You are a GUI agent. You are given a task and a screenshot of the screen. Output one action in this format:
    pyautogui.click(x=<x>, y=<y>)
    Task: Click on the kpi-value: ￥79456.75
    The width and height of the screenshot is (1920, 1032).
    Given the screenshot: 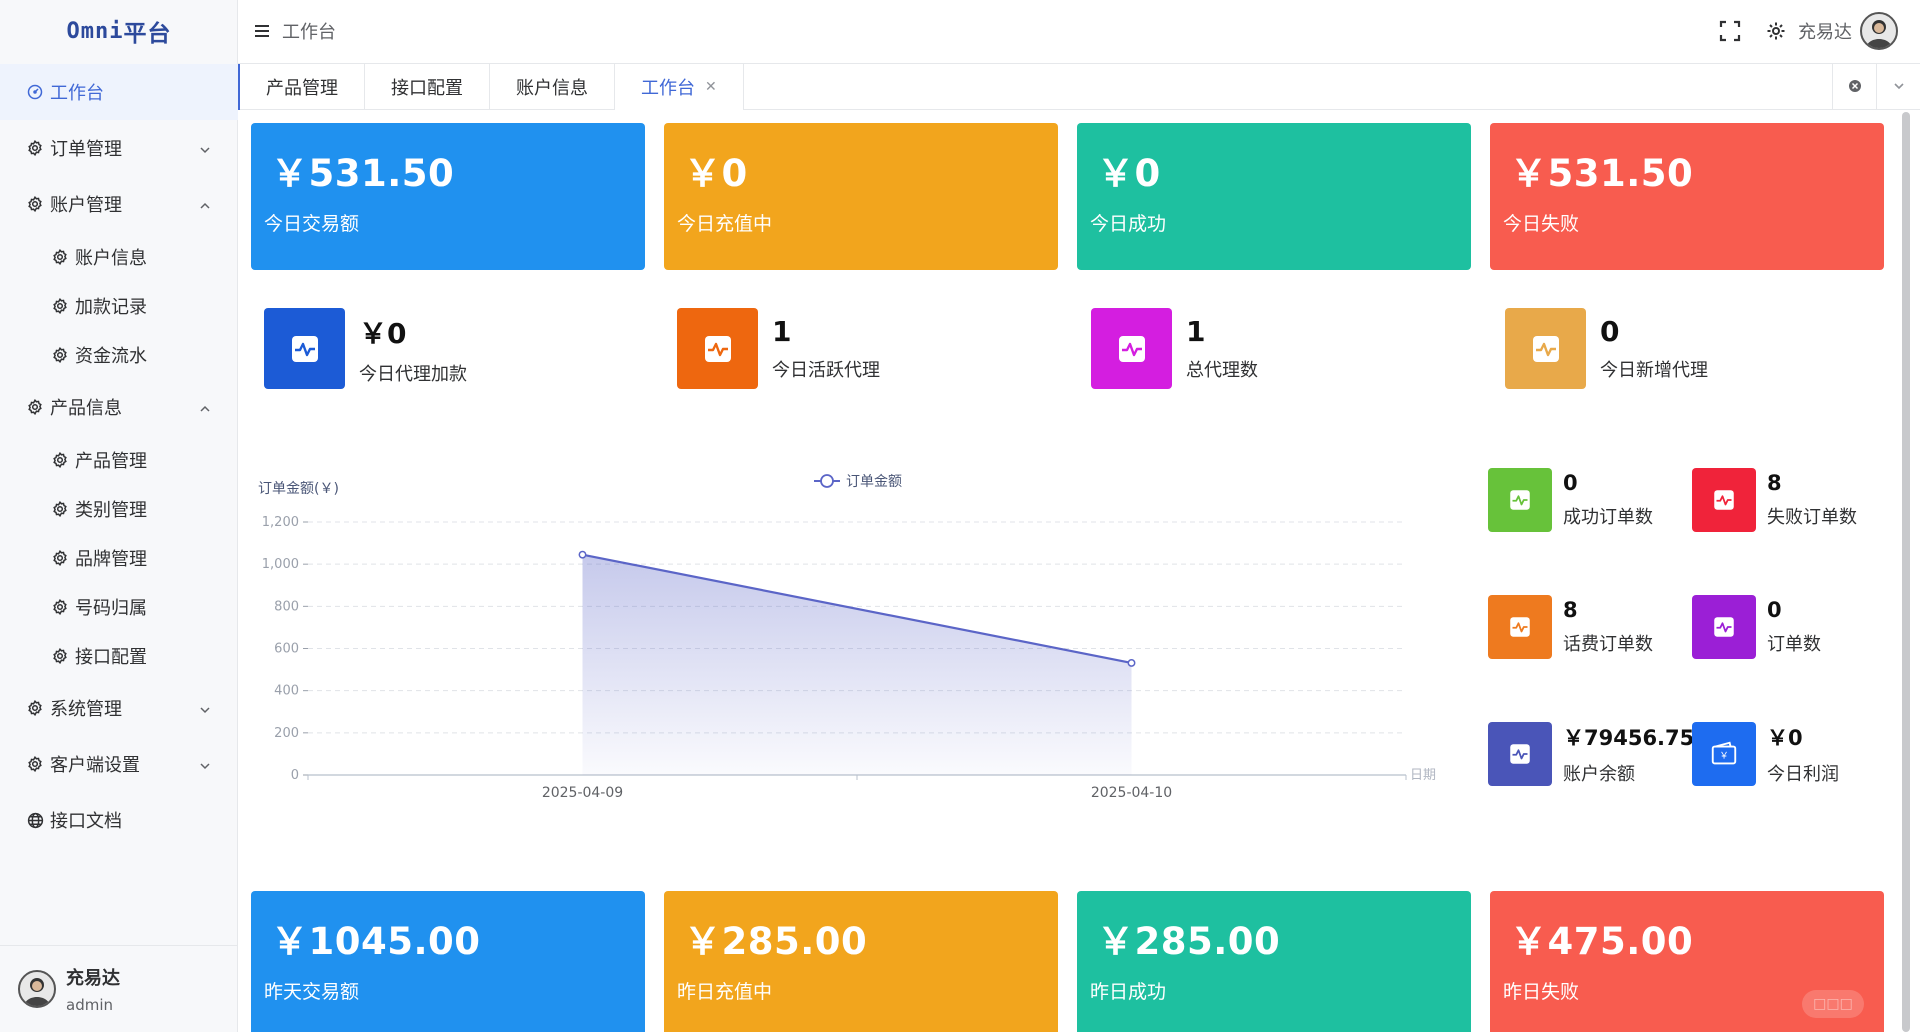 What is the action you would take?
    pyautogui.click(x=1629, y=738)
    